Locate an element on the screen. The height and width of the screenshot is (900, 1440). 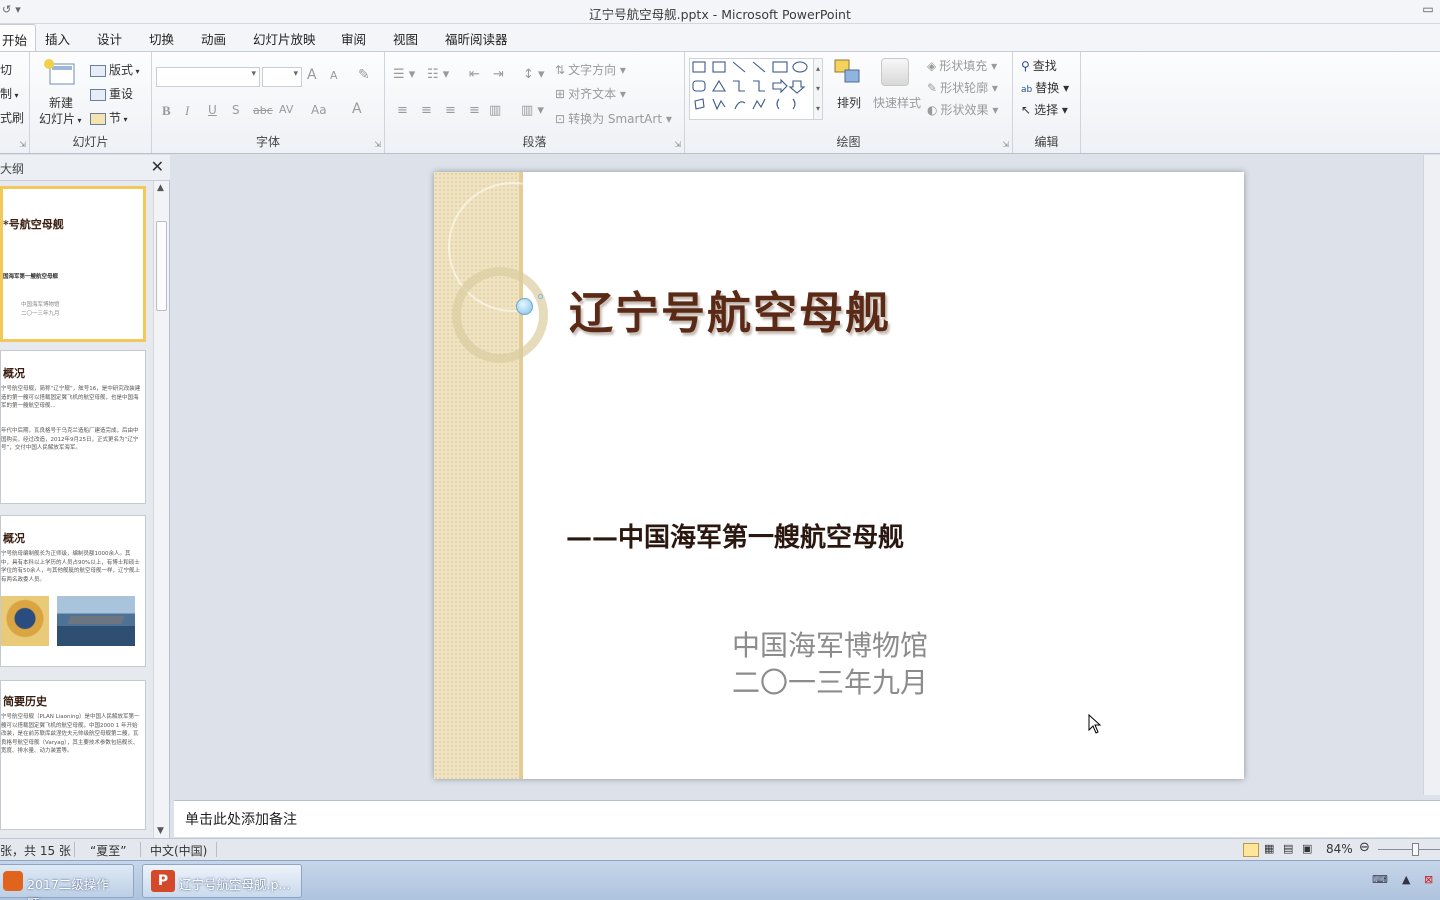
bullets-icon: ☰ ▾ is located at coordinates (404, 74).